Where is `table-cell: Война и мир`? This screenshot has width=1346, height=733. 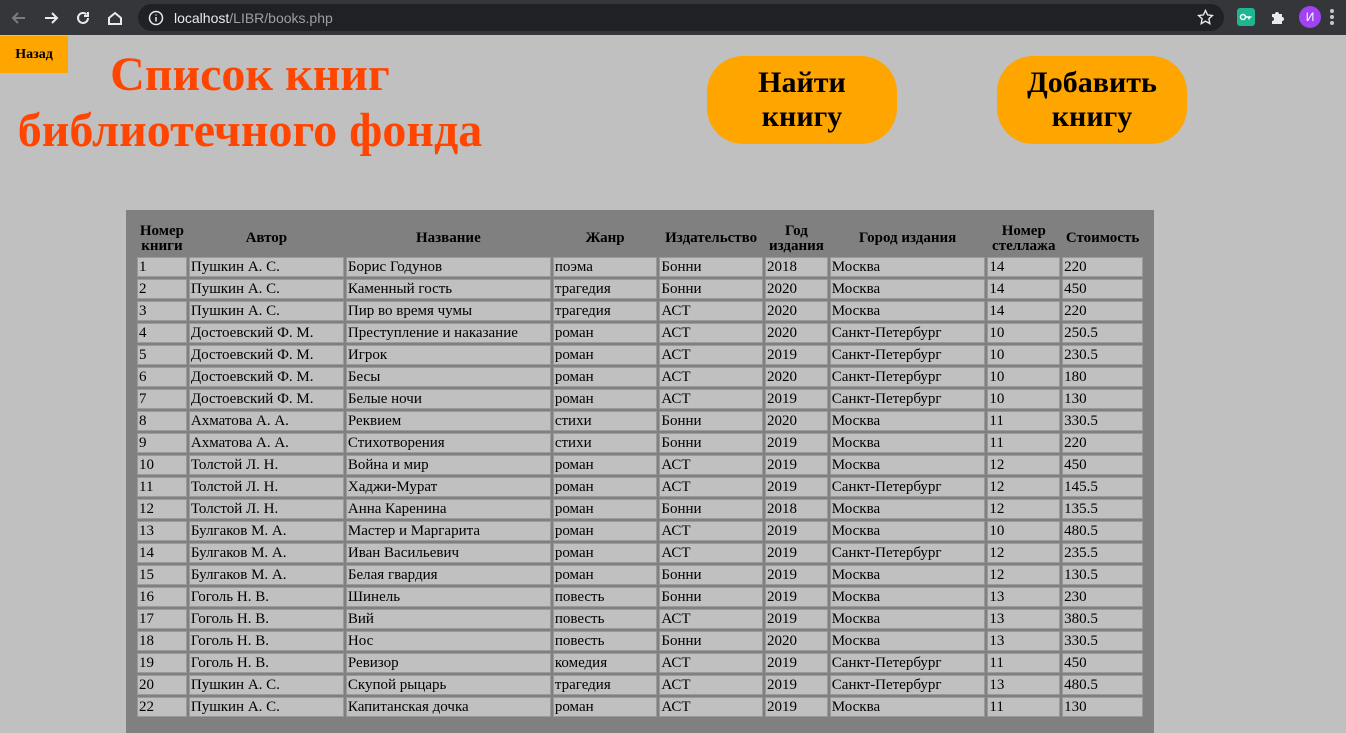
table-cell: Война и мир is located at coordinates (448, 465).